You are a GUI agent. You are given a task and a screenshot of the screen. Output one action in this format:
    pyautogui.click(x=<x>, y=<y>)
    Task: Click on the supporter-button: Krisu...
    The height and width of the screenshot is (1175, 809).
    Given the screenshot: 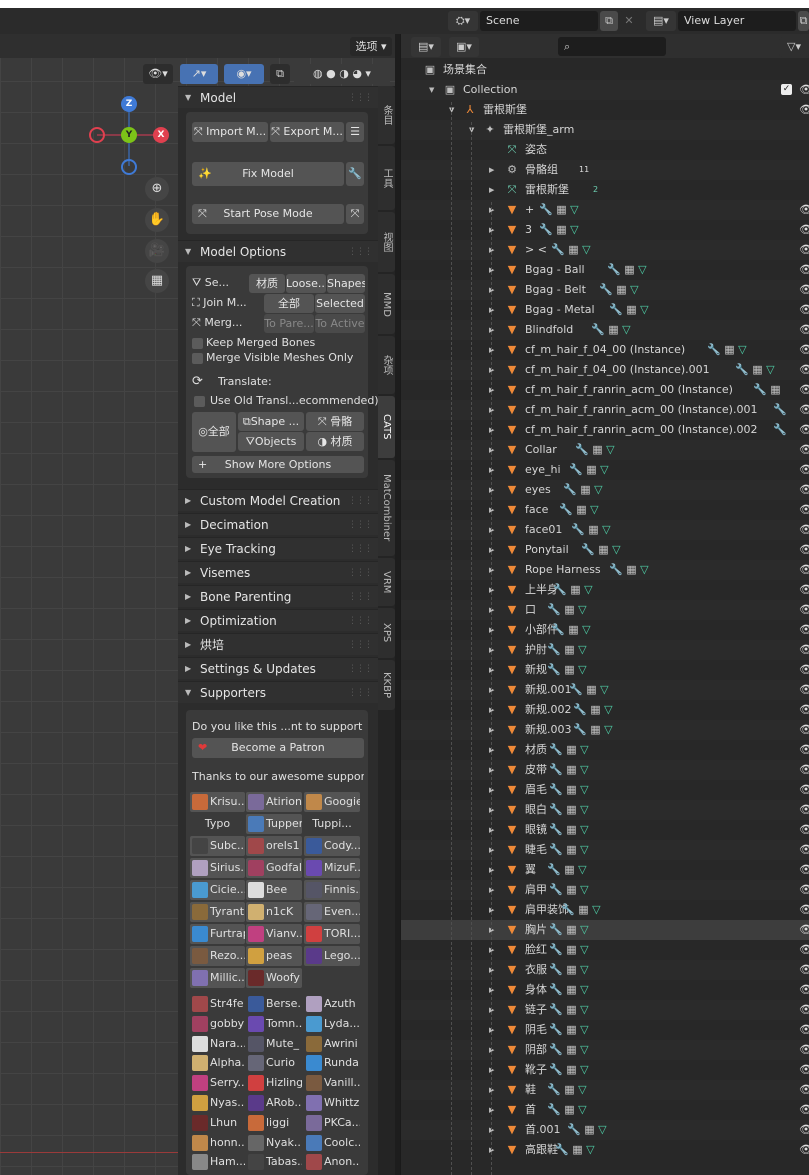 What is the action you would take?
    pyautogui.click(x=217, y=802)
    